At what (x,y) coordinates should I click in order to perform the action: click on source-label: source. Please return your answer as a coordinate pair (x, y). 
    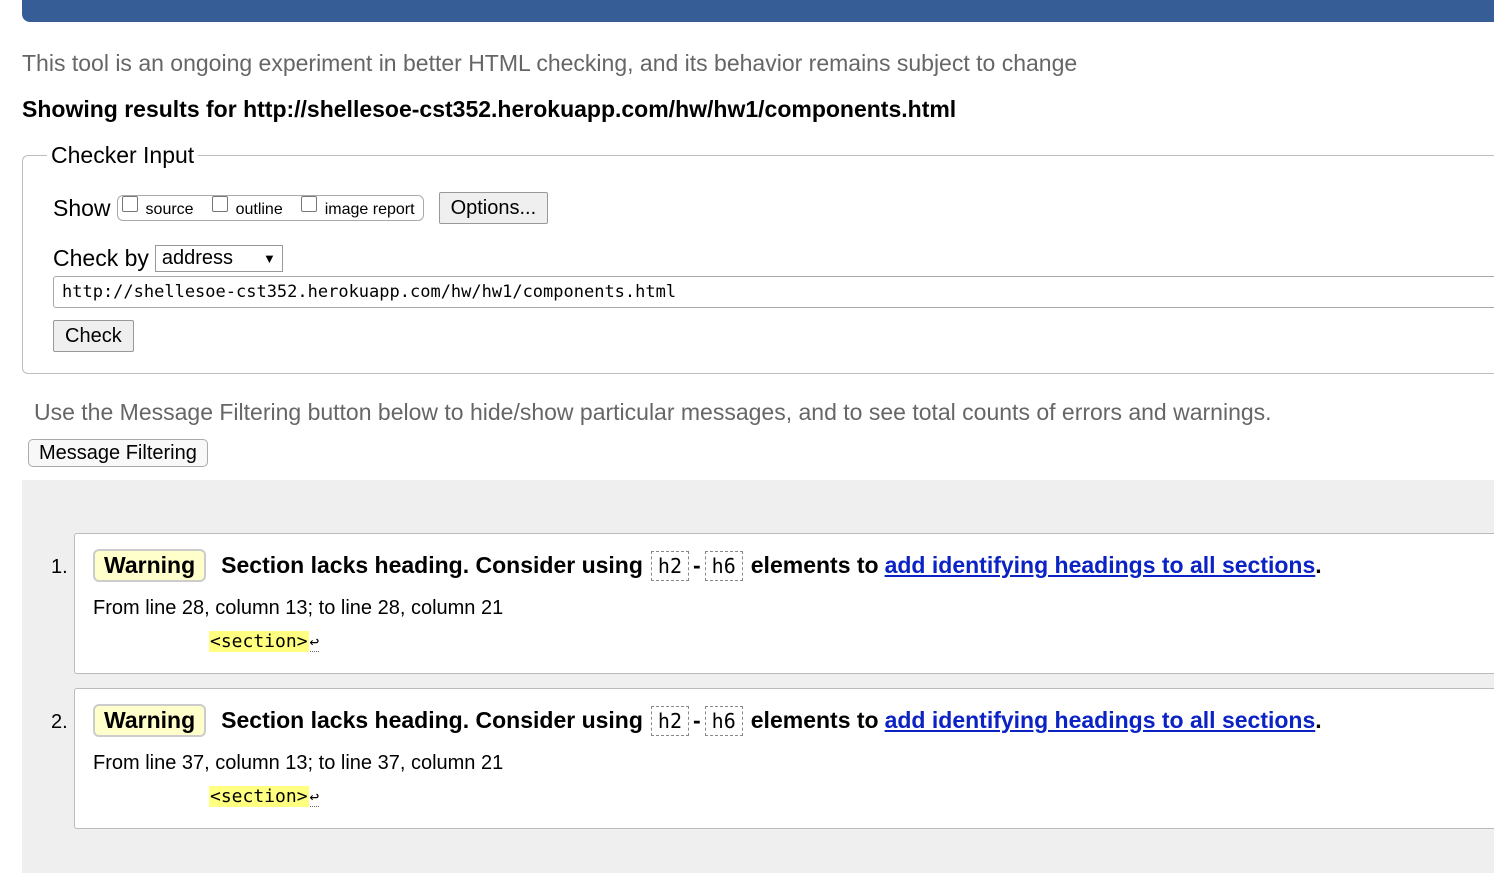
    Looking at the image, I should click on (169, 209).